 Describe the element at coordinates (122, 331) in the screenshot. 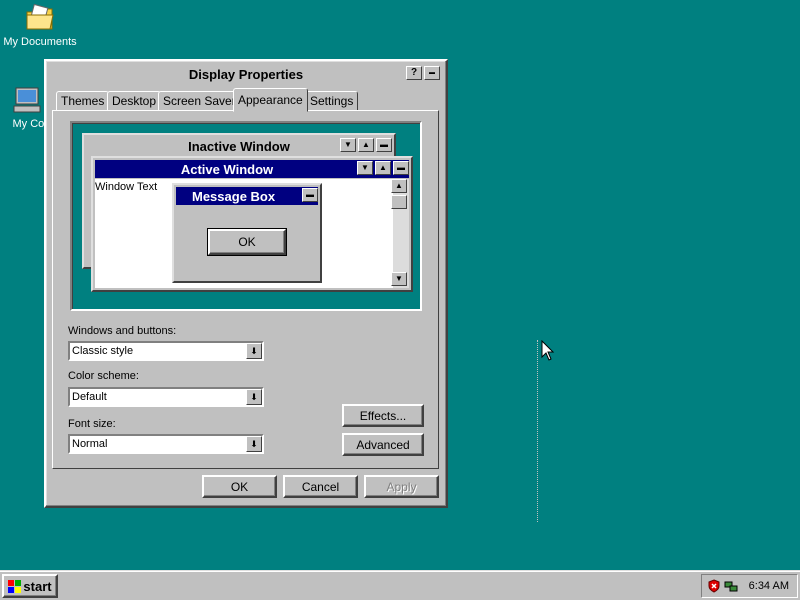

I see `windows-buttons-label: Windows and buttons:` at that location.